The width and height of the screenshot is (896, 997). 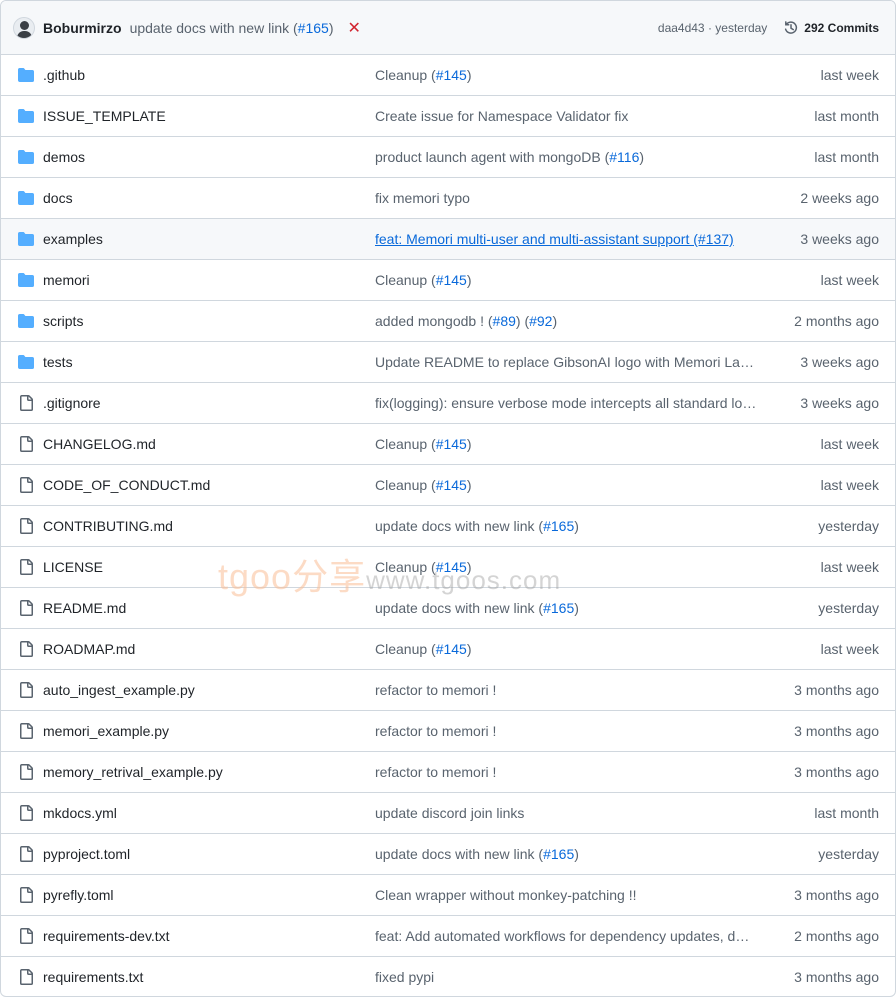 I want to click on file-row-license: LICENSE Cleanup (#145) last week, so click(x=448, y=567).